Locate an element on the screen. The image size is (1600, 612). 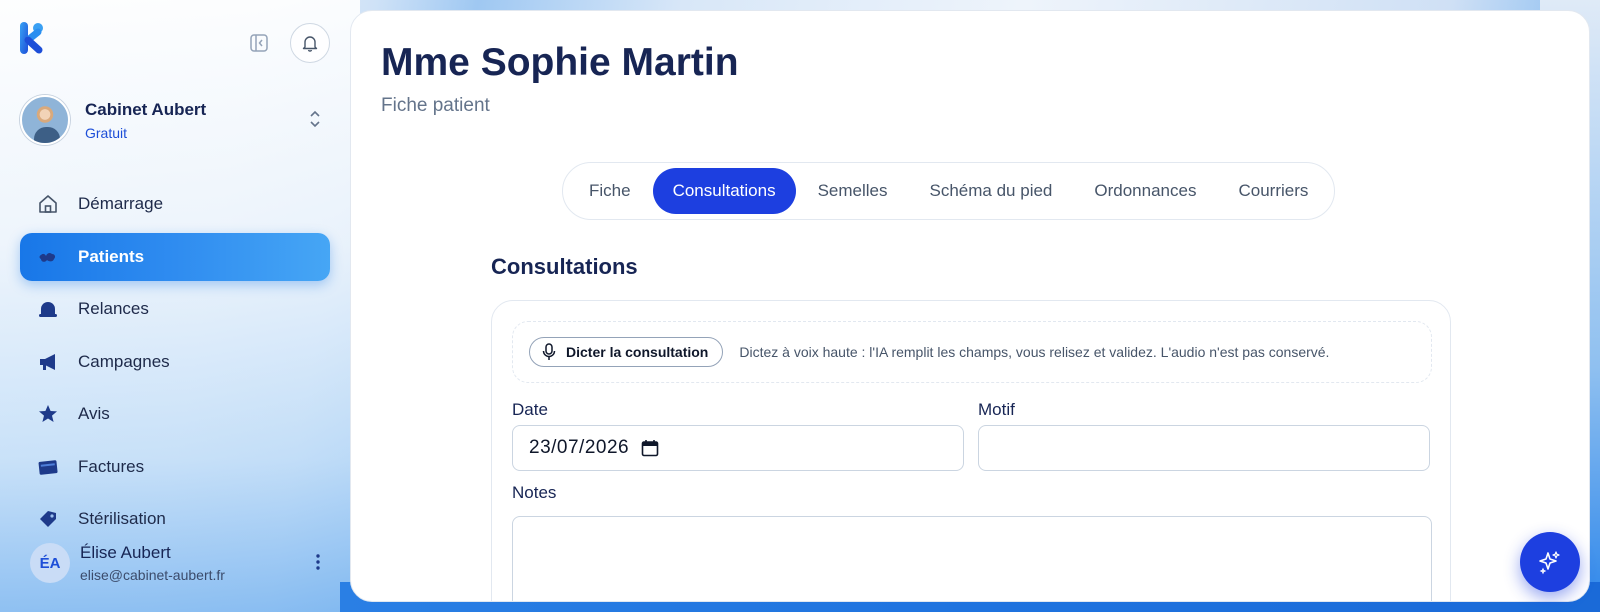
sidebar-item-label: Relances is located at coordinates (113, 308).